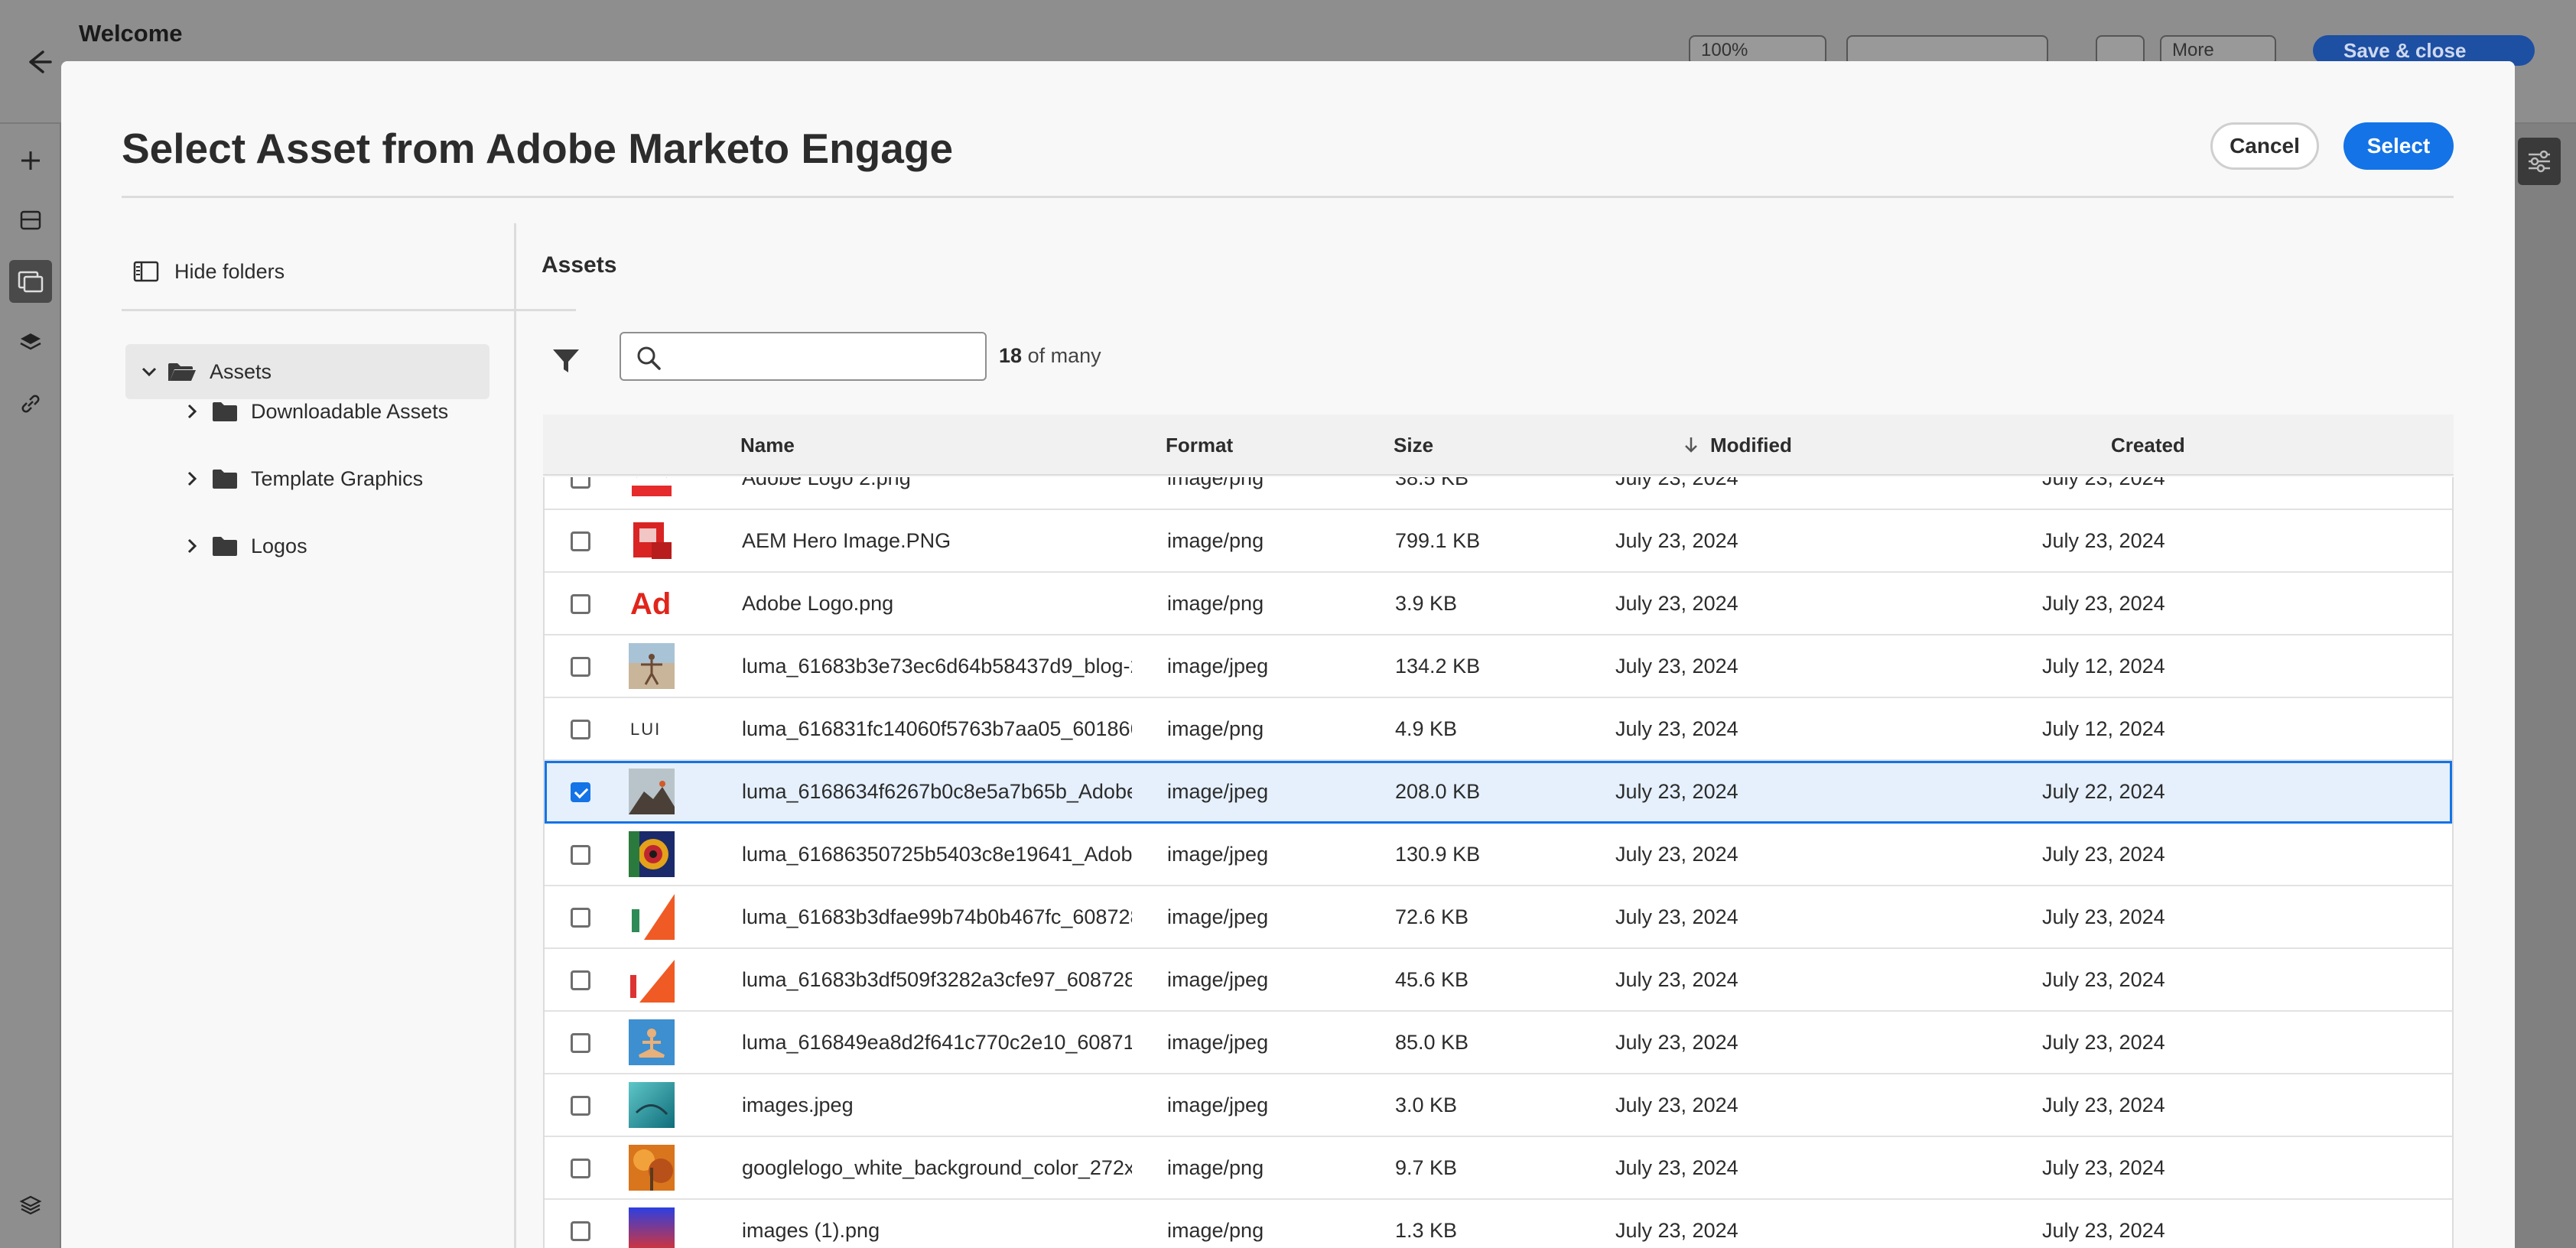 This screenshot has width=2576, height=1248. I want to click on hide-folders-button: Hide folders, so click(209, 271).